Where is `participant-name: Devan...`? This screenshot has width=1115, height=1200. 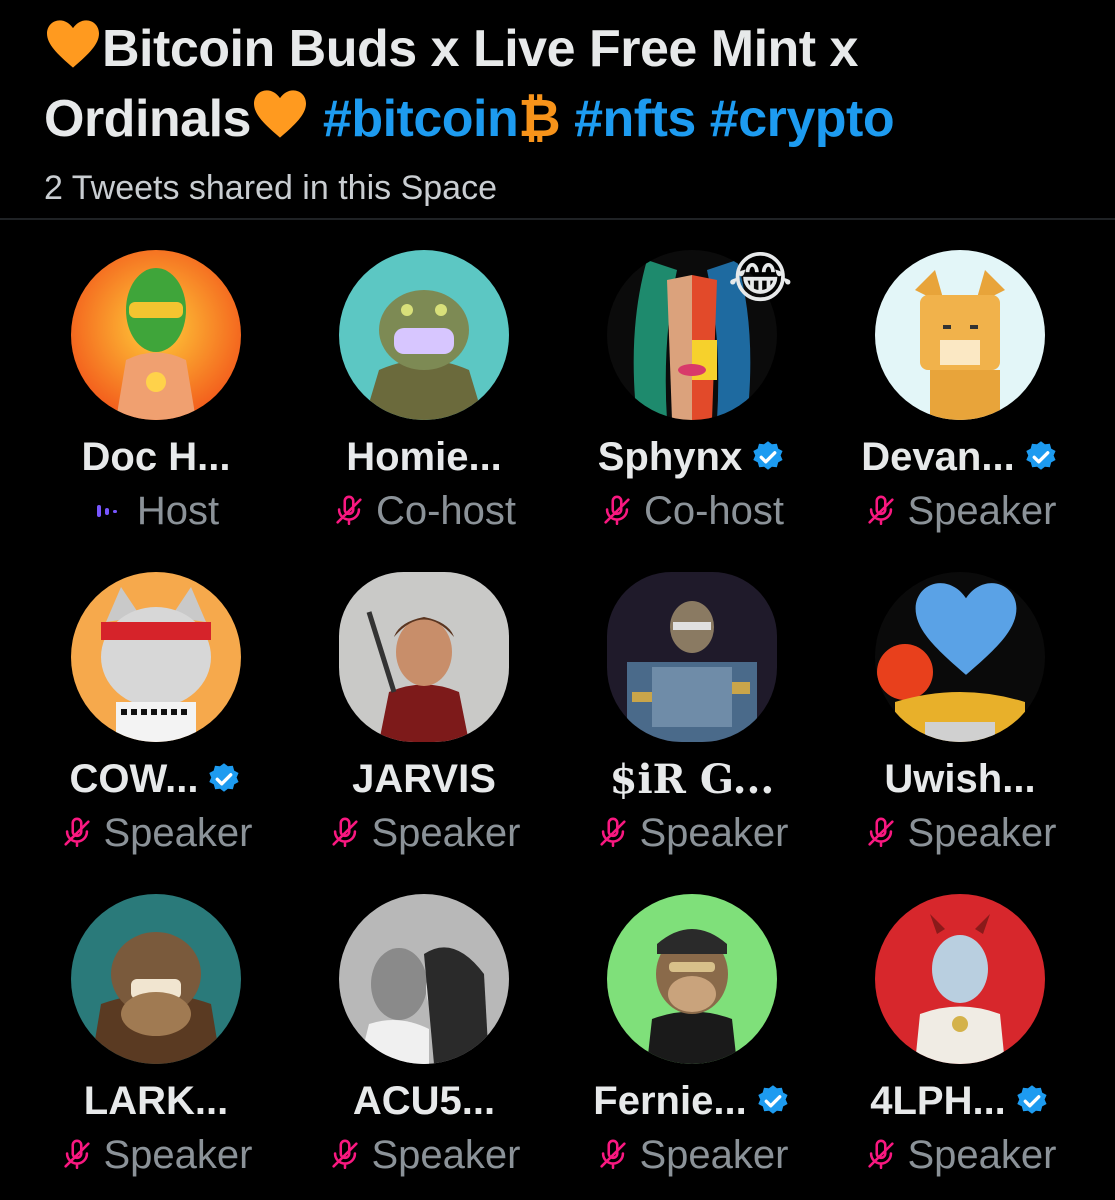
participant-name: Devan... is located at coordinates (938, 456).